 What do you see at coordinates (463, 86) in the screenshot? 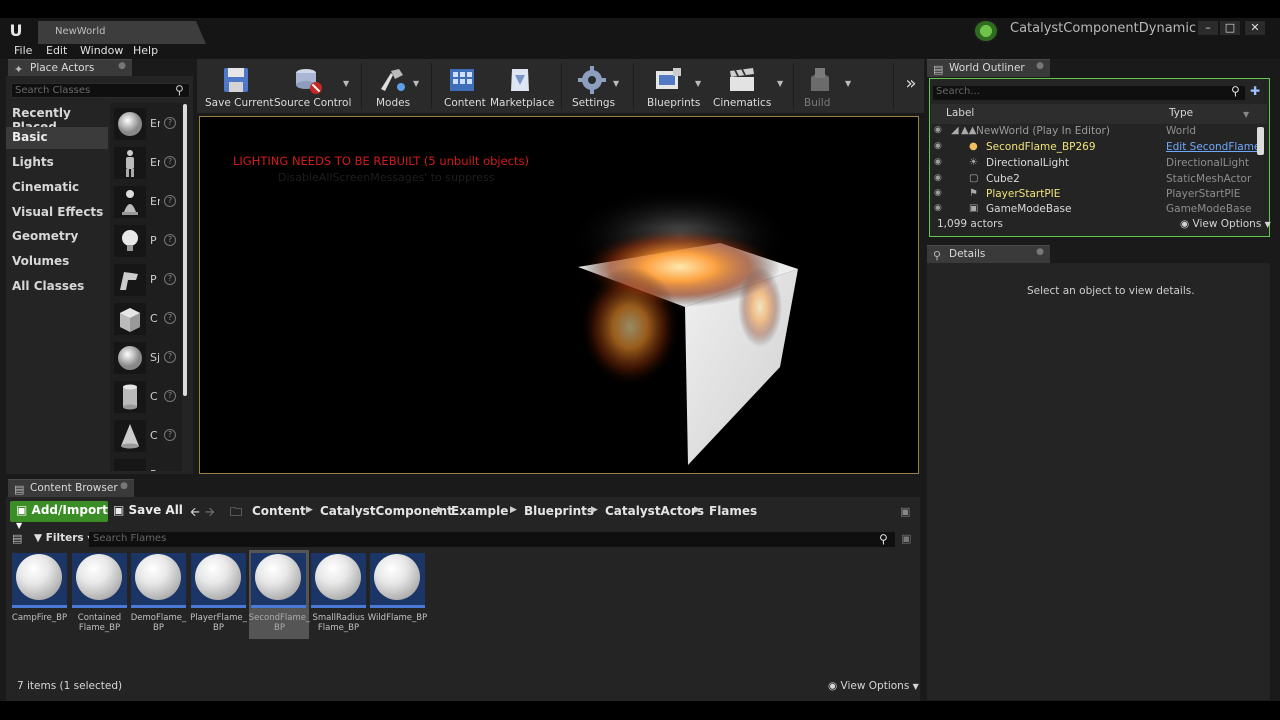
I see `content-button: Content` at bounding box center [463, 86].